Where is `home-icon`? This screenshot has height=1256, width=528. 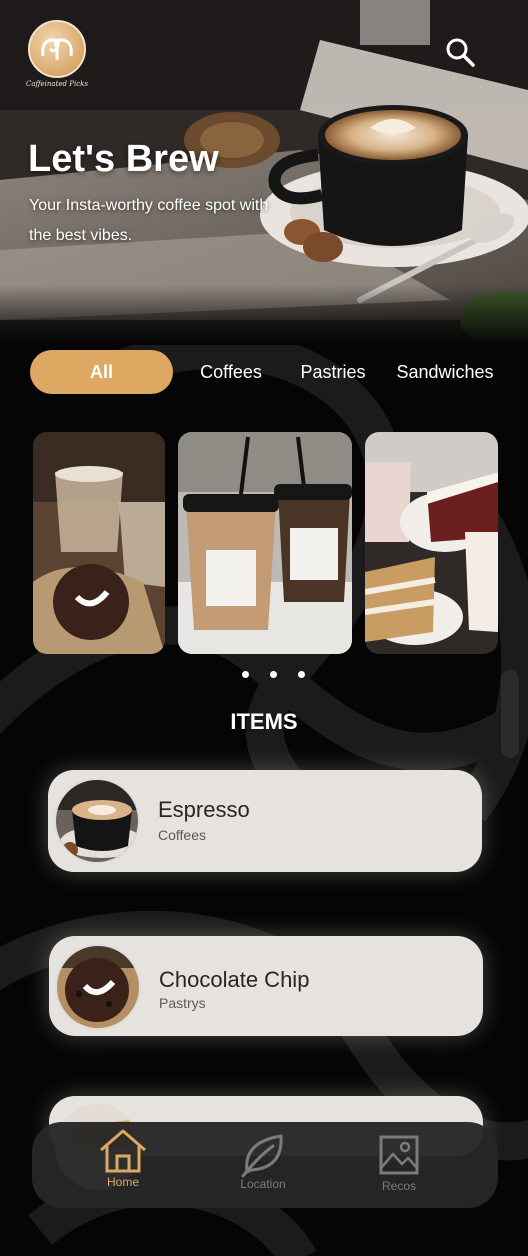
home-icon is located at coordinates (123, 1151).